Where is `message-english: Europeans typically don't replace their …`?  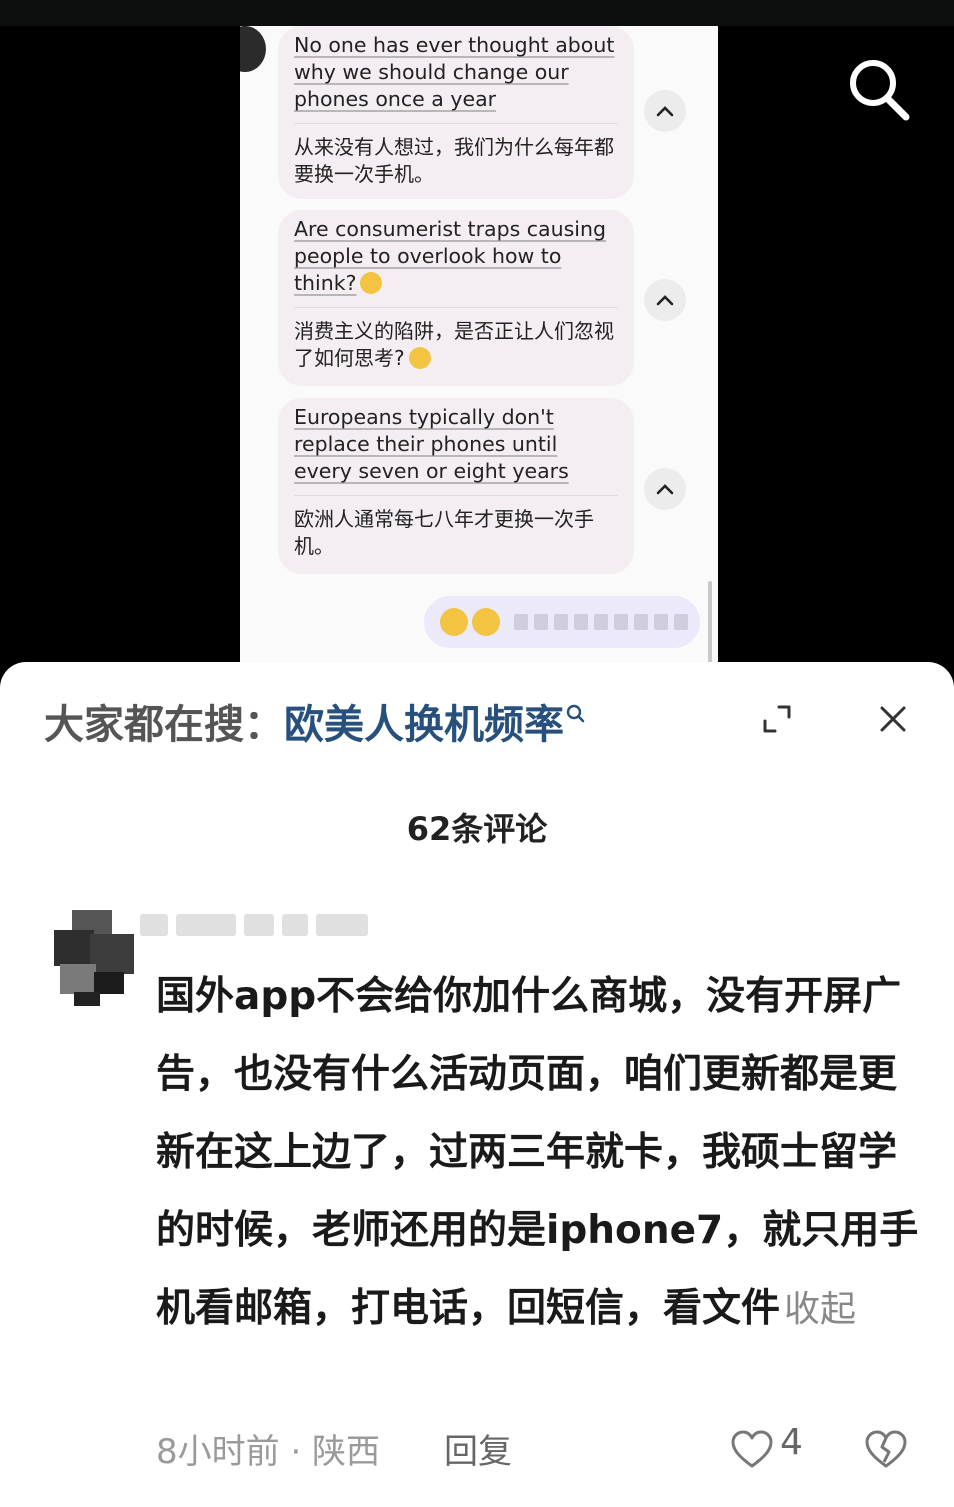 message-english: Europeans typically don't replace their … is located at coordinates (431, 444).